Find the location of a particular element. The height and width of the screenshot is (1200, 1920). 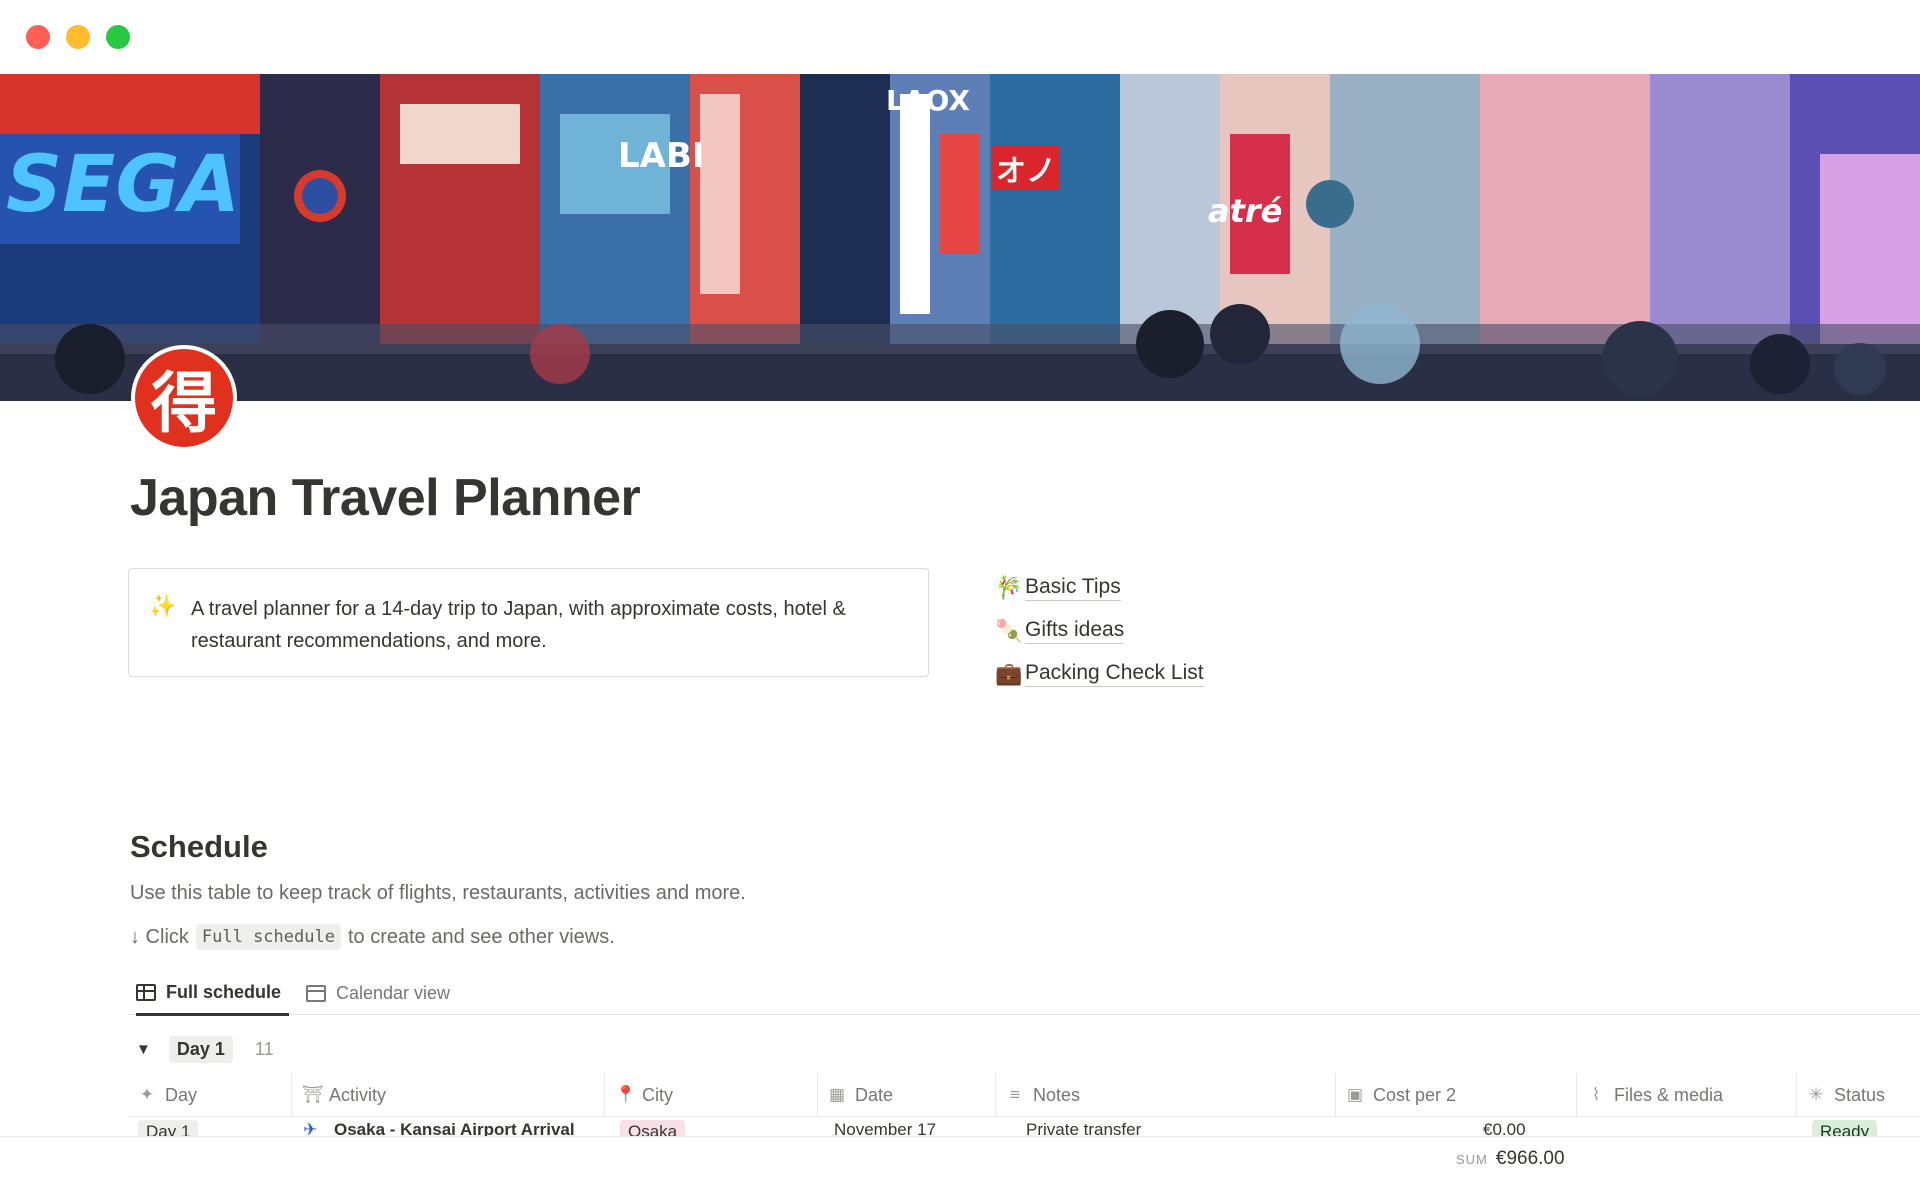

calendar-icon is located at coordinates (316, 993).